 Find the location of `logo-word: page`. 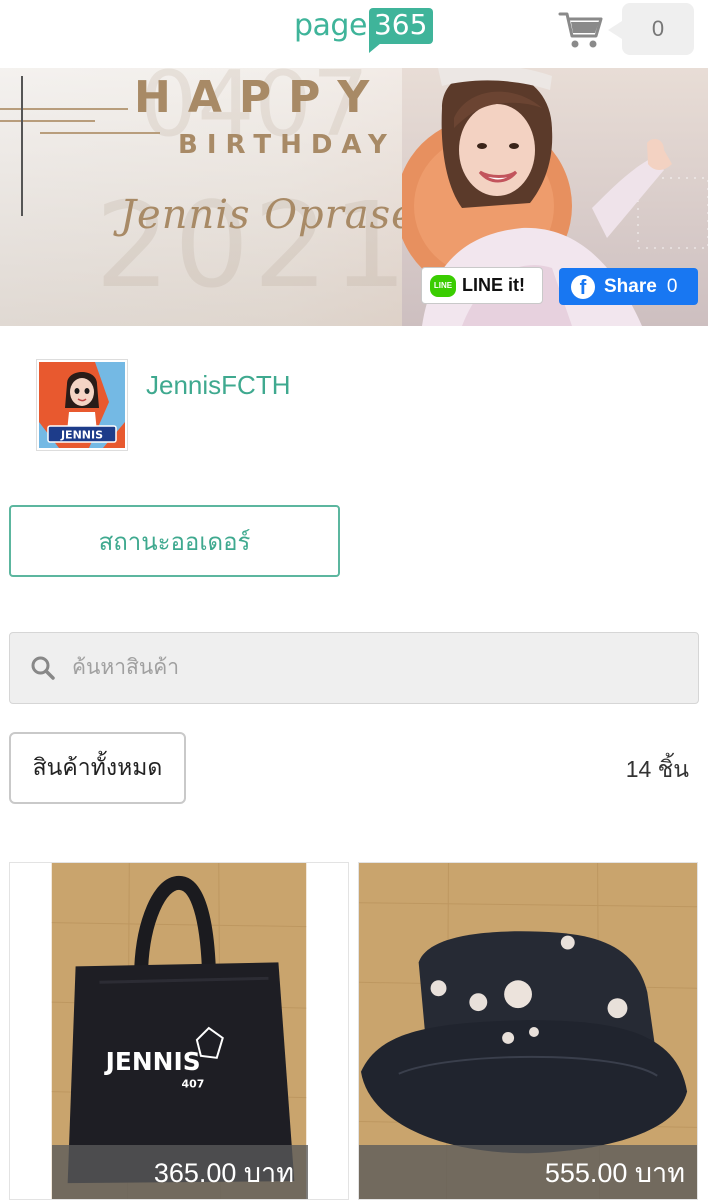

logo-word: page is located at coordinates (330, 25).